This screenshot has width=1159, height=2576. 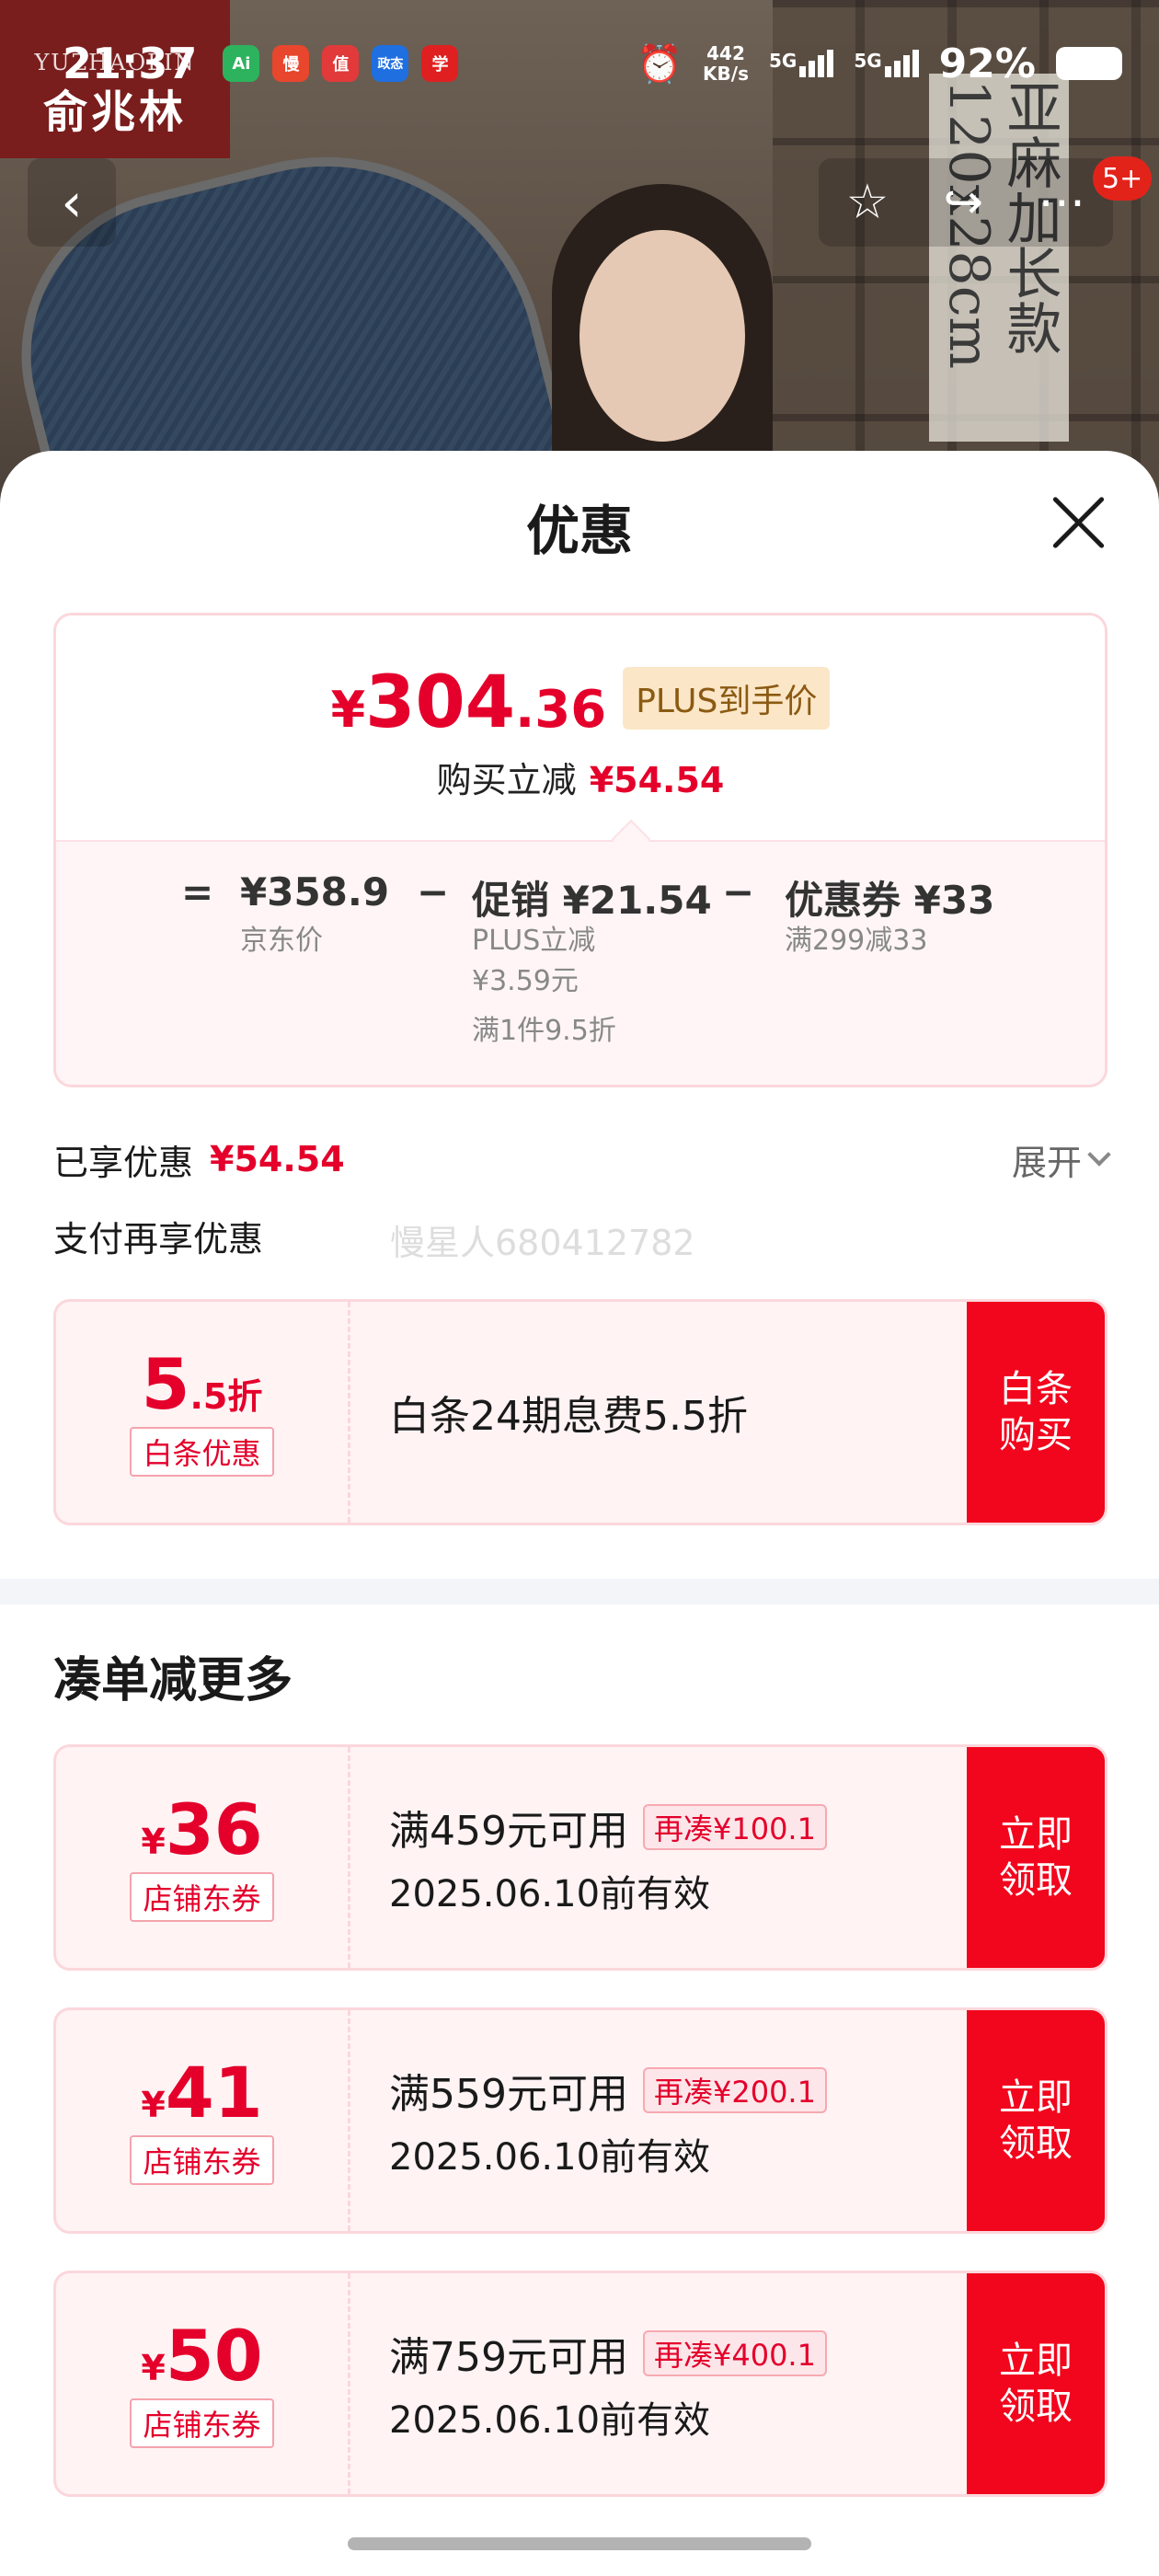 I want to click on net-speed-value: 442, so click(x=725, y=53).